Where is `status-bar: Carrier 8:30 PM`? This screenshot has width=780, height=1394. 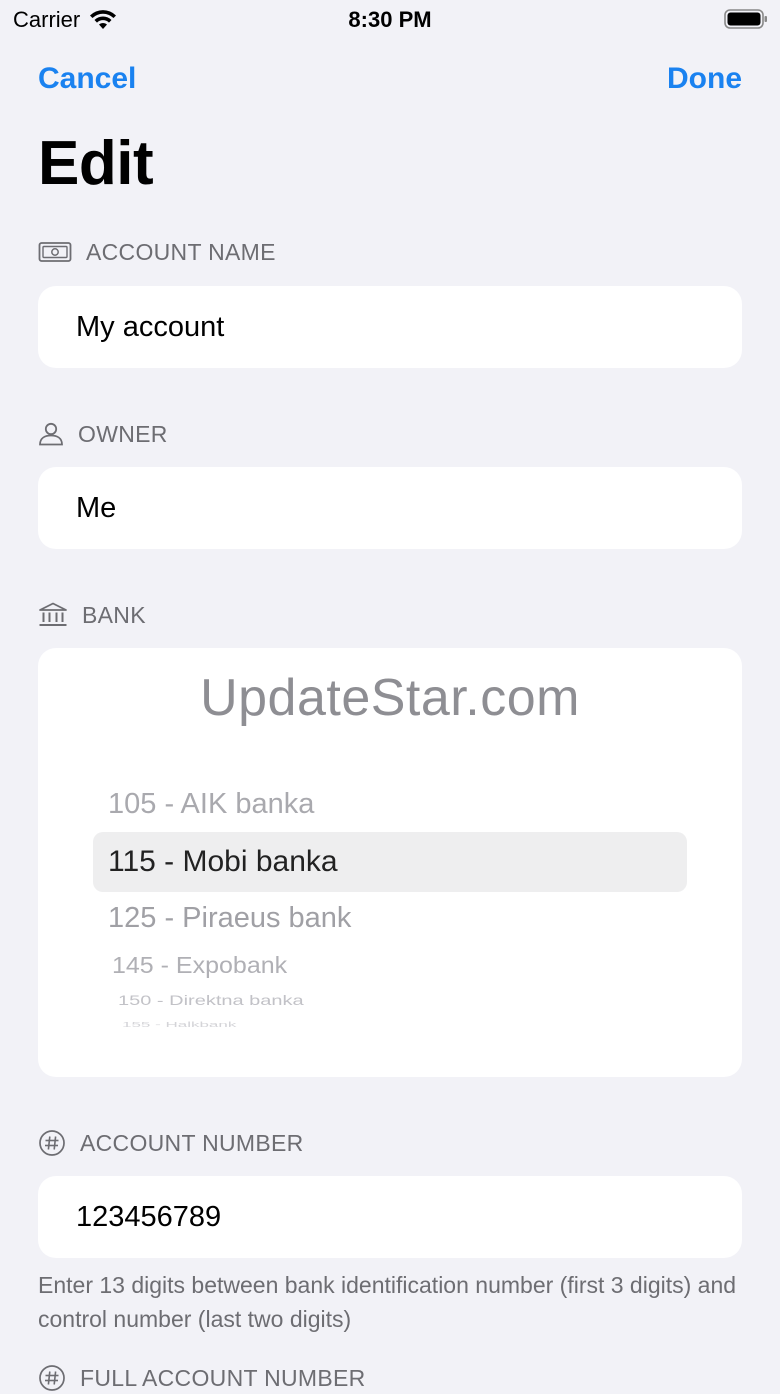 status-bar: Carrier 8:30 PM is located at coordinates (390, 20).